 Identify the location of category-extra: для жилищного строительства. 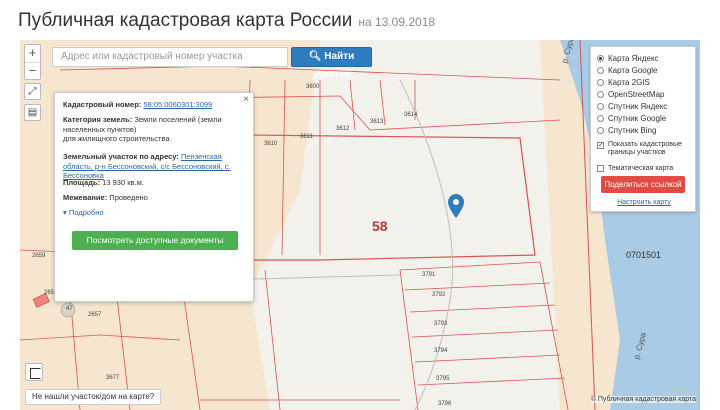
(116, 138).